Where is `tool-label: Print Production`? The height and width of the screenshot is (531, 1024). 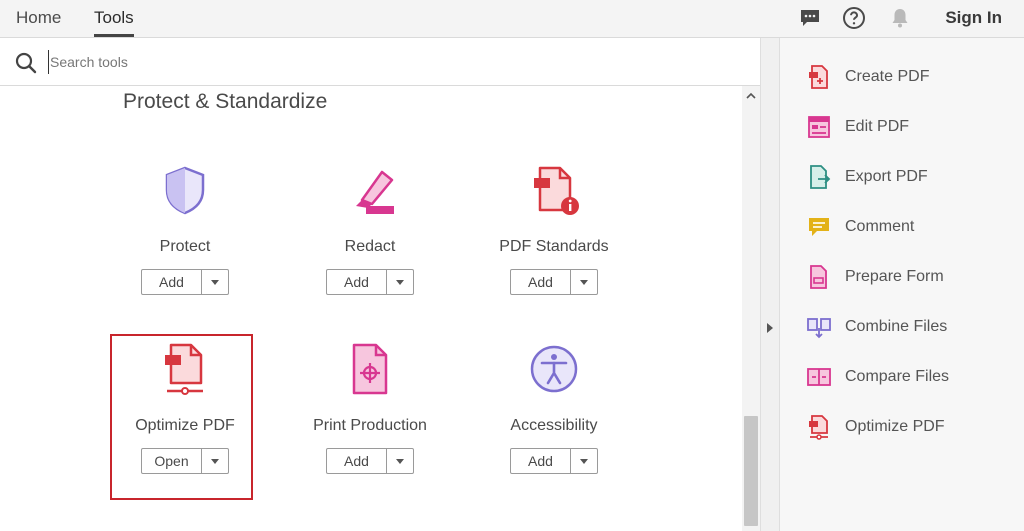 tool-label: Print Production is located at coordinates (370, 425).